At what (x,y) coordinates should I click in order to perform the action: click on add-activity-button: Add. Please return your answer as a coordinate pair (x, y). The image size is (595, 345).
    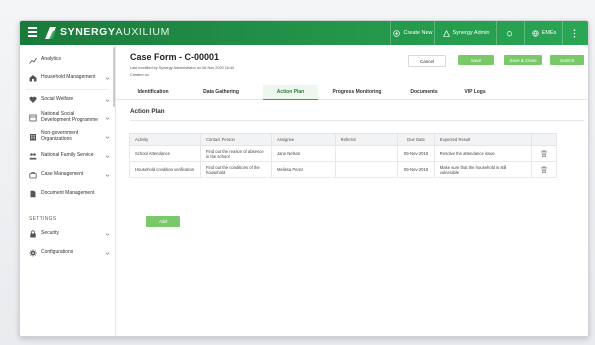
    Looking at the image, I should click on (163, 221).